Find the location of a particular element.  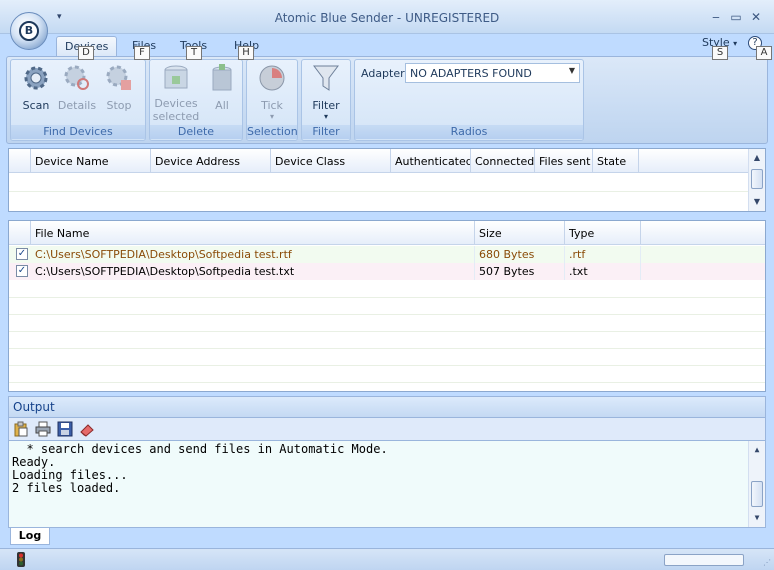

window-title: Atomic Blue Sender - UNREGISTERED is located at coordinates (387, 18).